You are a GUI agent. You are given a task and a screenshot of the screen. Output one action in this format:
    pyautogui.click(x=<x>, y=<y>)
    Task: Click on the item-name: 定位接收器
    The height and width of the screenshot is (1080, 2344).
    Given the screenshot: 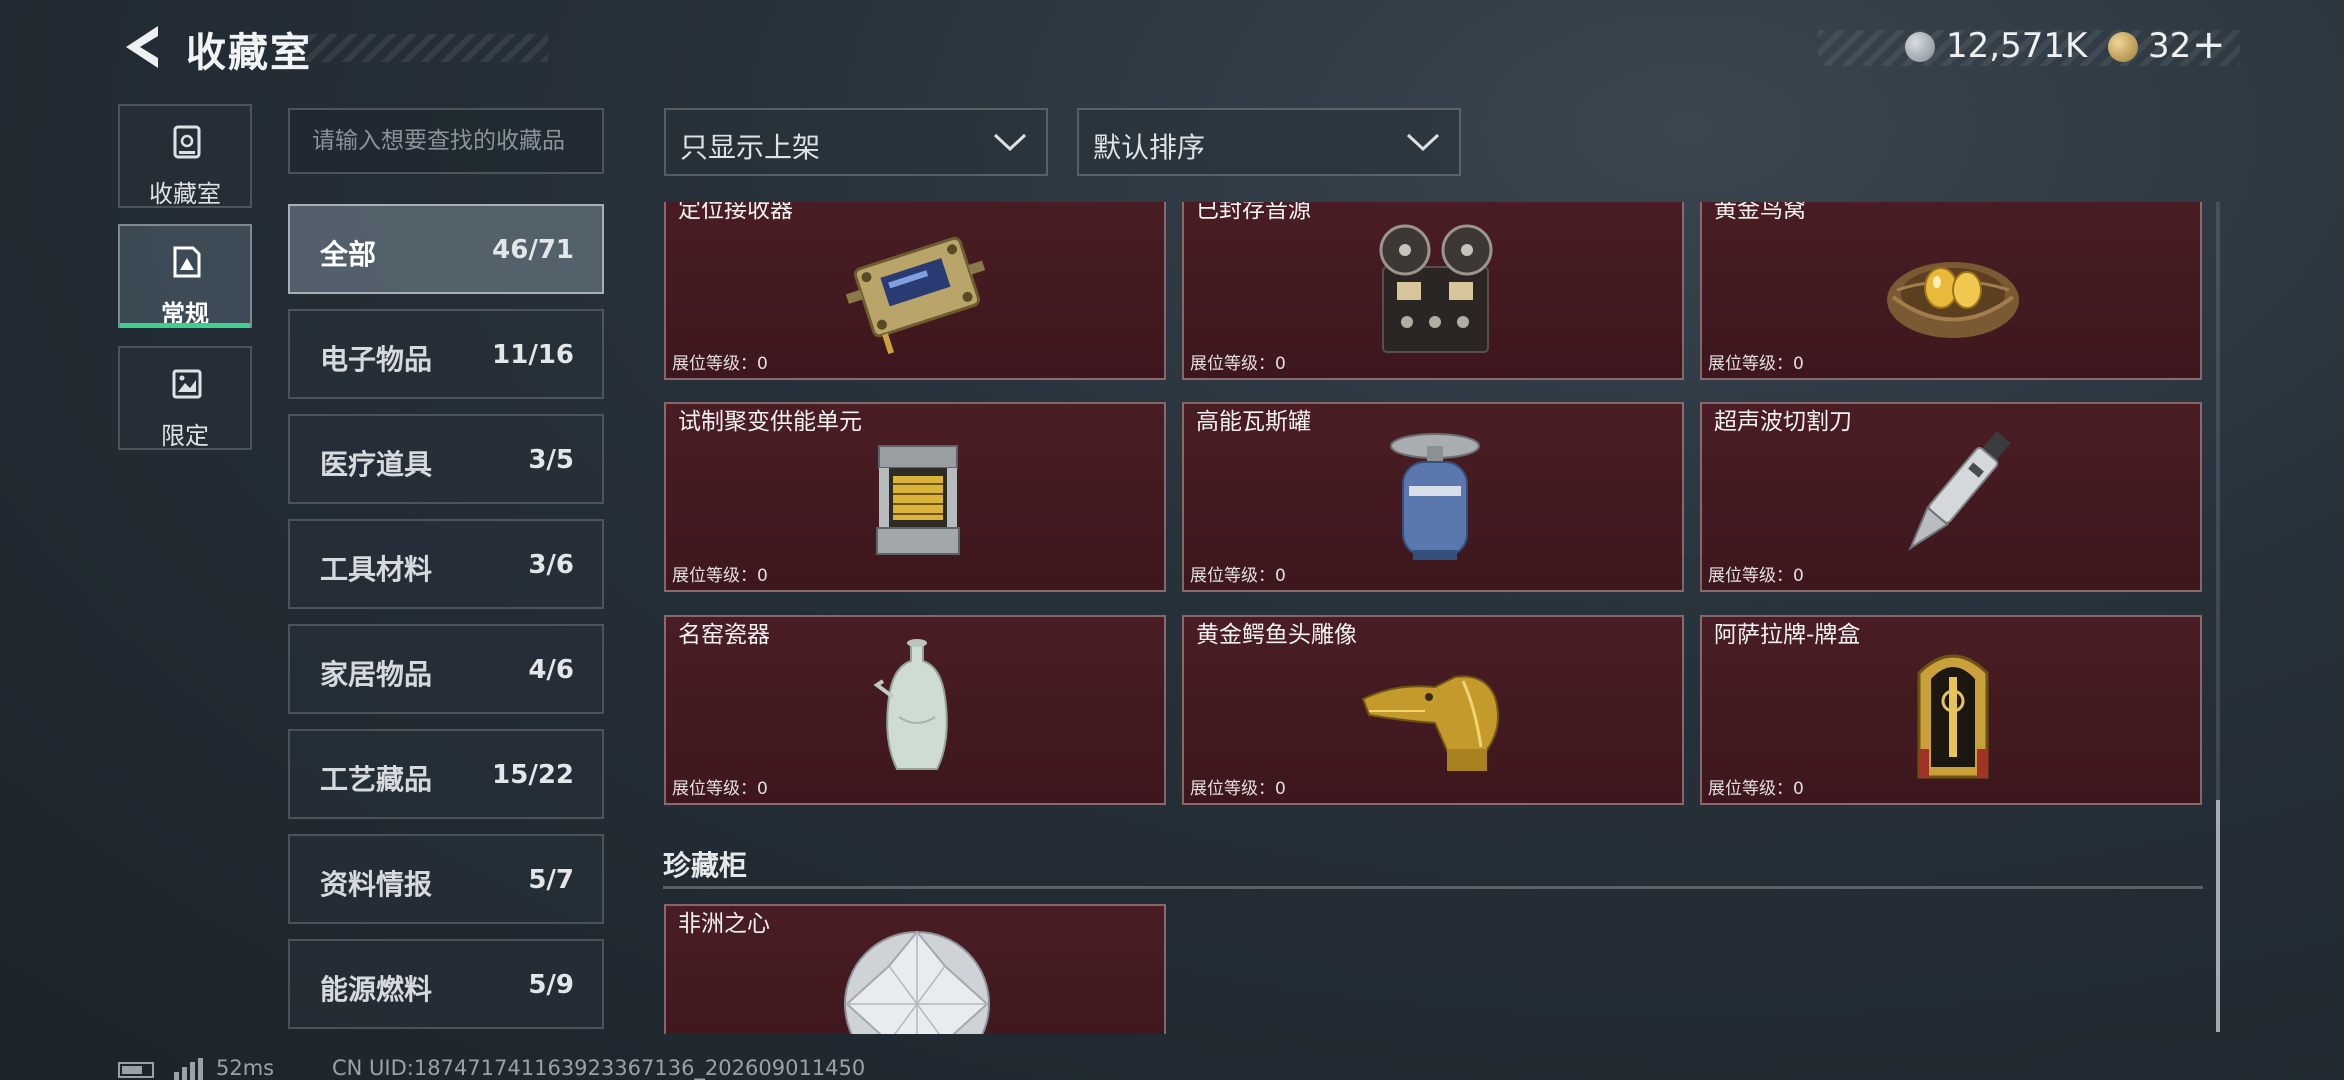 What is the action you would take?
    pyautogui.click(x=735, y=212)
    